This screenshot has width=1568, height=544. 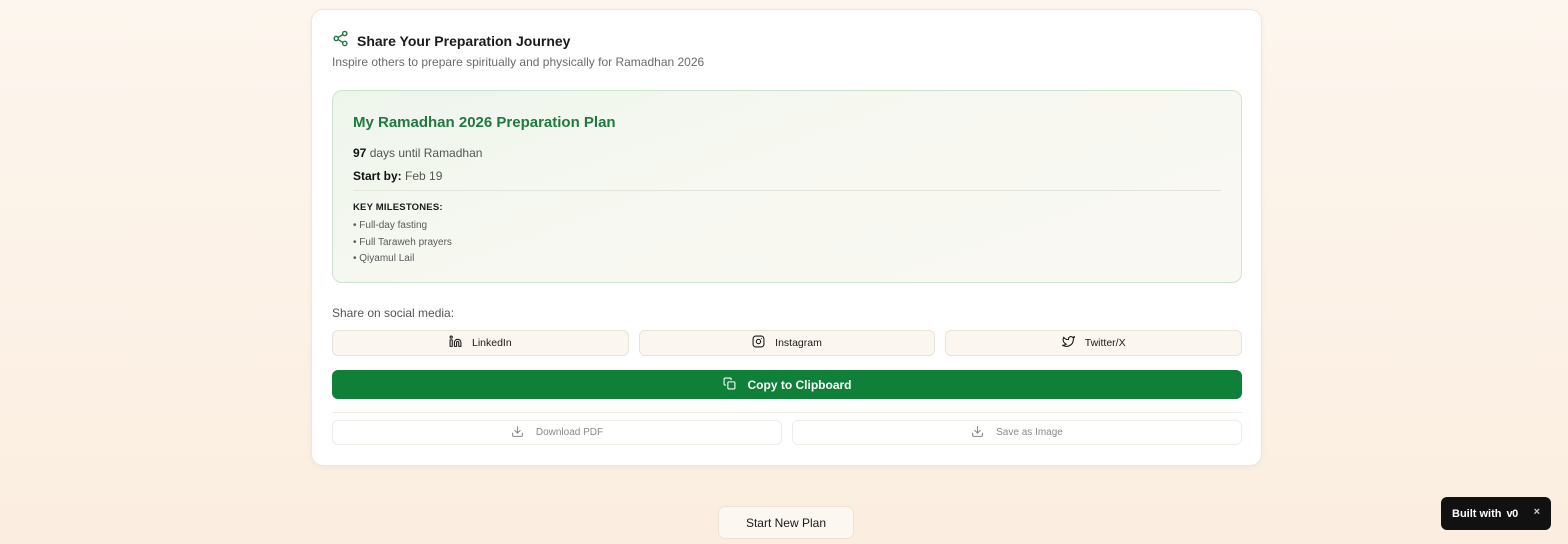 What do you see at coordinates (1477, 513) in the screenshot?
I see `built-with-text: Built with` at bounding box center [1477, 513].